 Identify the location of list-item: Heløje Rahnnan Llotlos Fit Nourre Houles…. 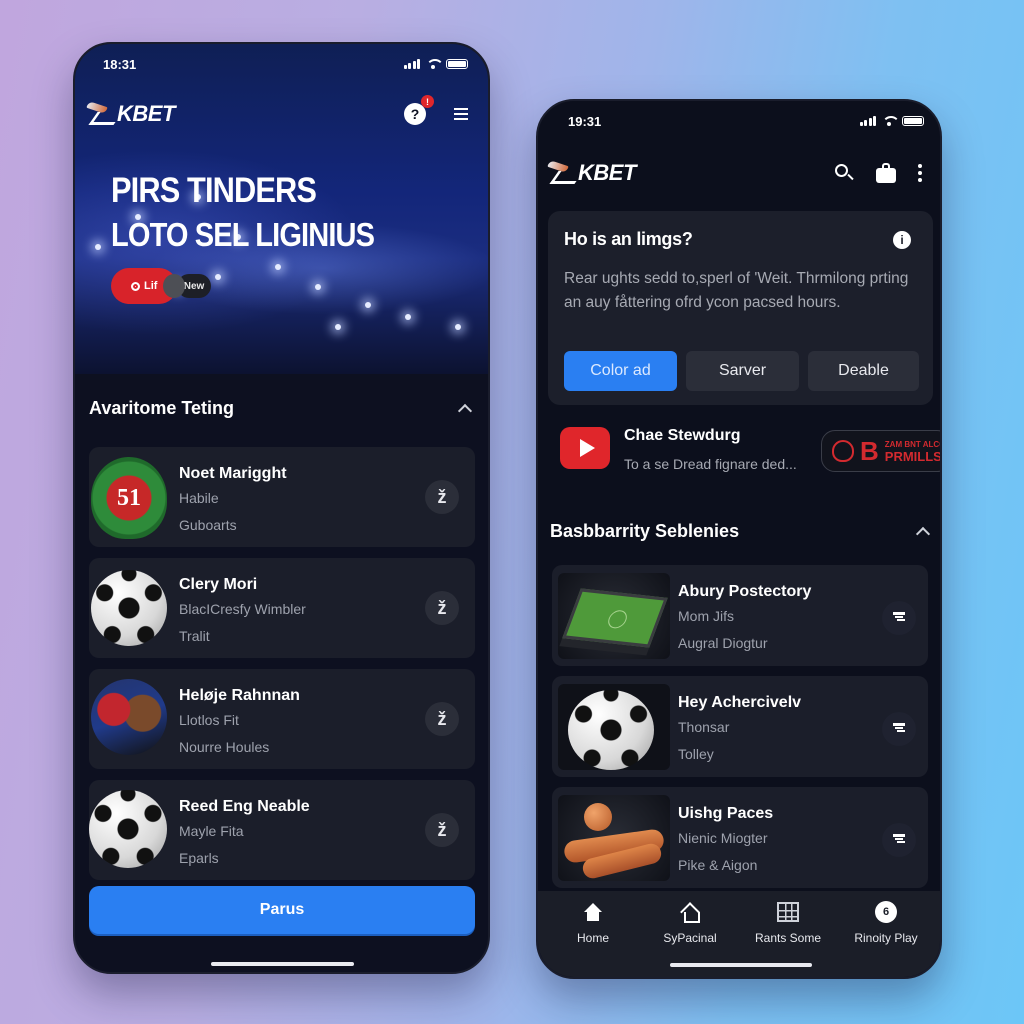
(282, 719).